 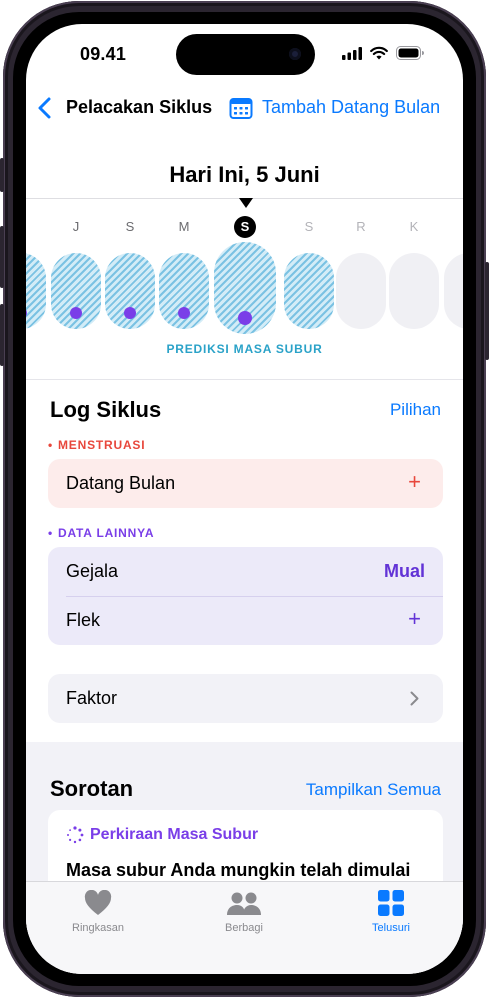 What do you see at coordinates (103, 54) in the screenshot?
I see `status-time: 09.41` at bounding box center [103, 54].